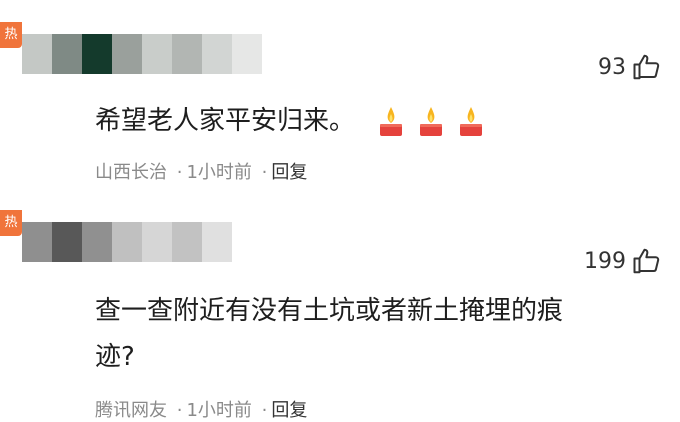 This screenshot has height=422, width=680. What do you see at coordinates (225, 121) in the screenshot?
I see `comment-text-line: 希望老人家平安归来。` at bounding box center [225, 121].